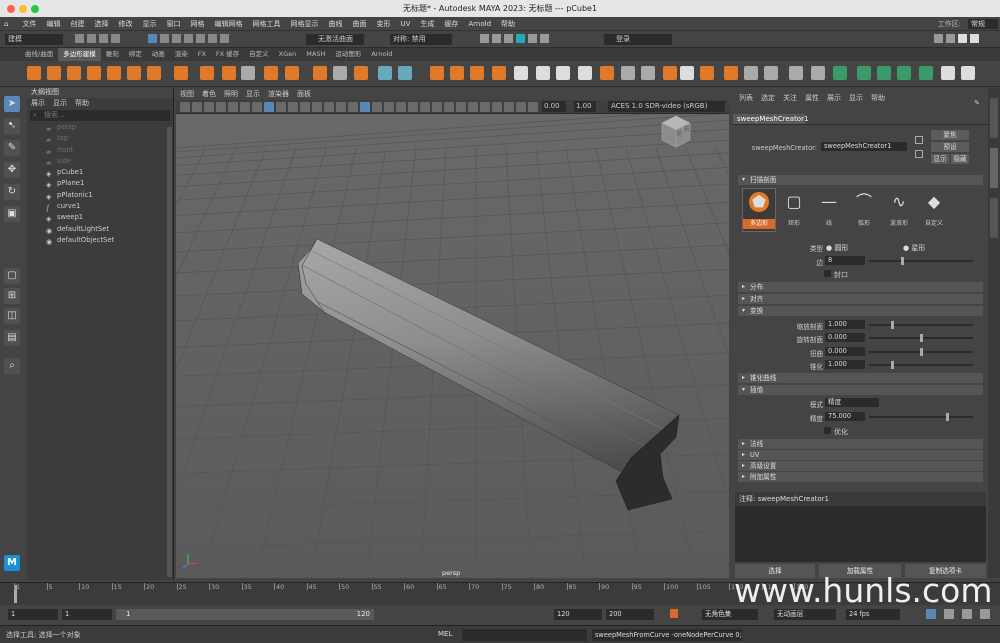 The image size is (1000, 643). What do you see at coordinates (554, 106) in the screenshot?
I see `exposure-field: 0.00` at bounding box center [554, 106].